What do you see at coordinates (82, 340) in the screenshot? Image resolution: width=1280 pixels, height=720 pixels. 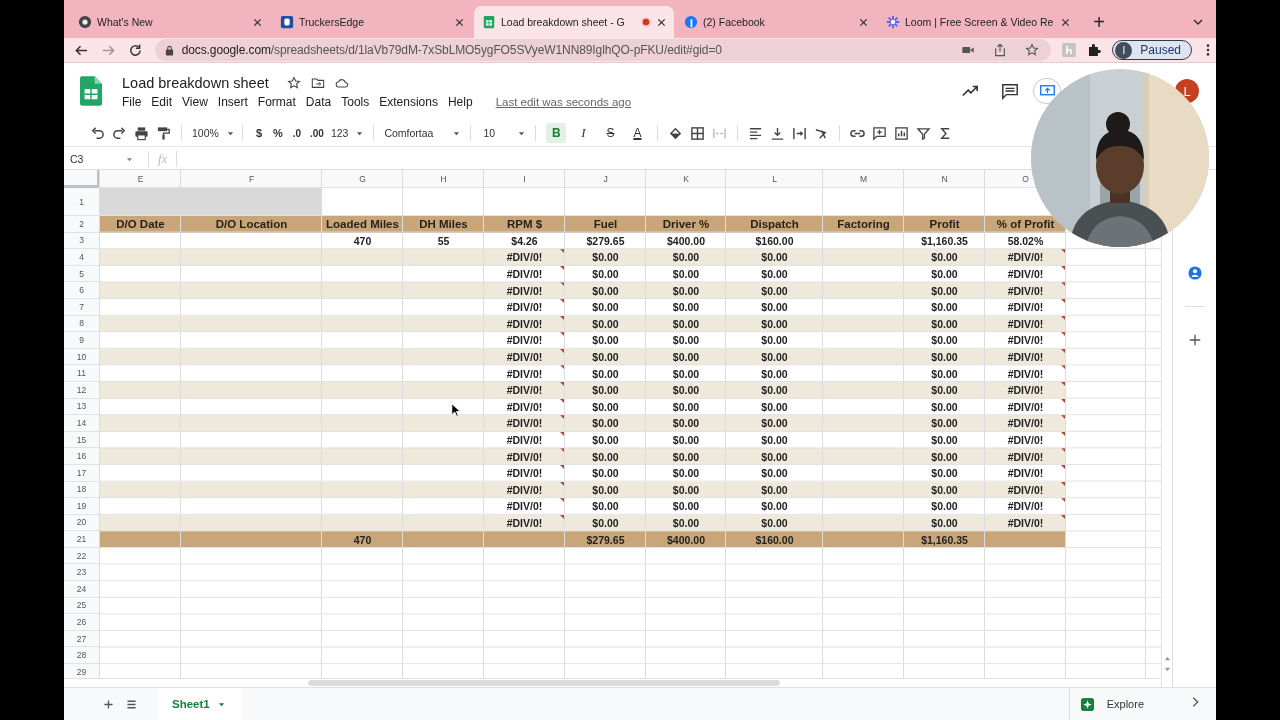 I see `row-heading: 9` at bounding box center [82, 340].